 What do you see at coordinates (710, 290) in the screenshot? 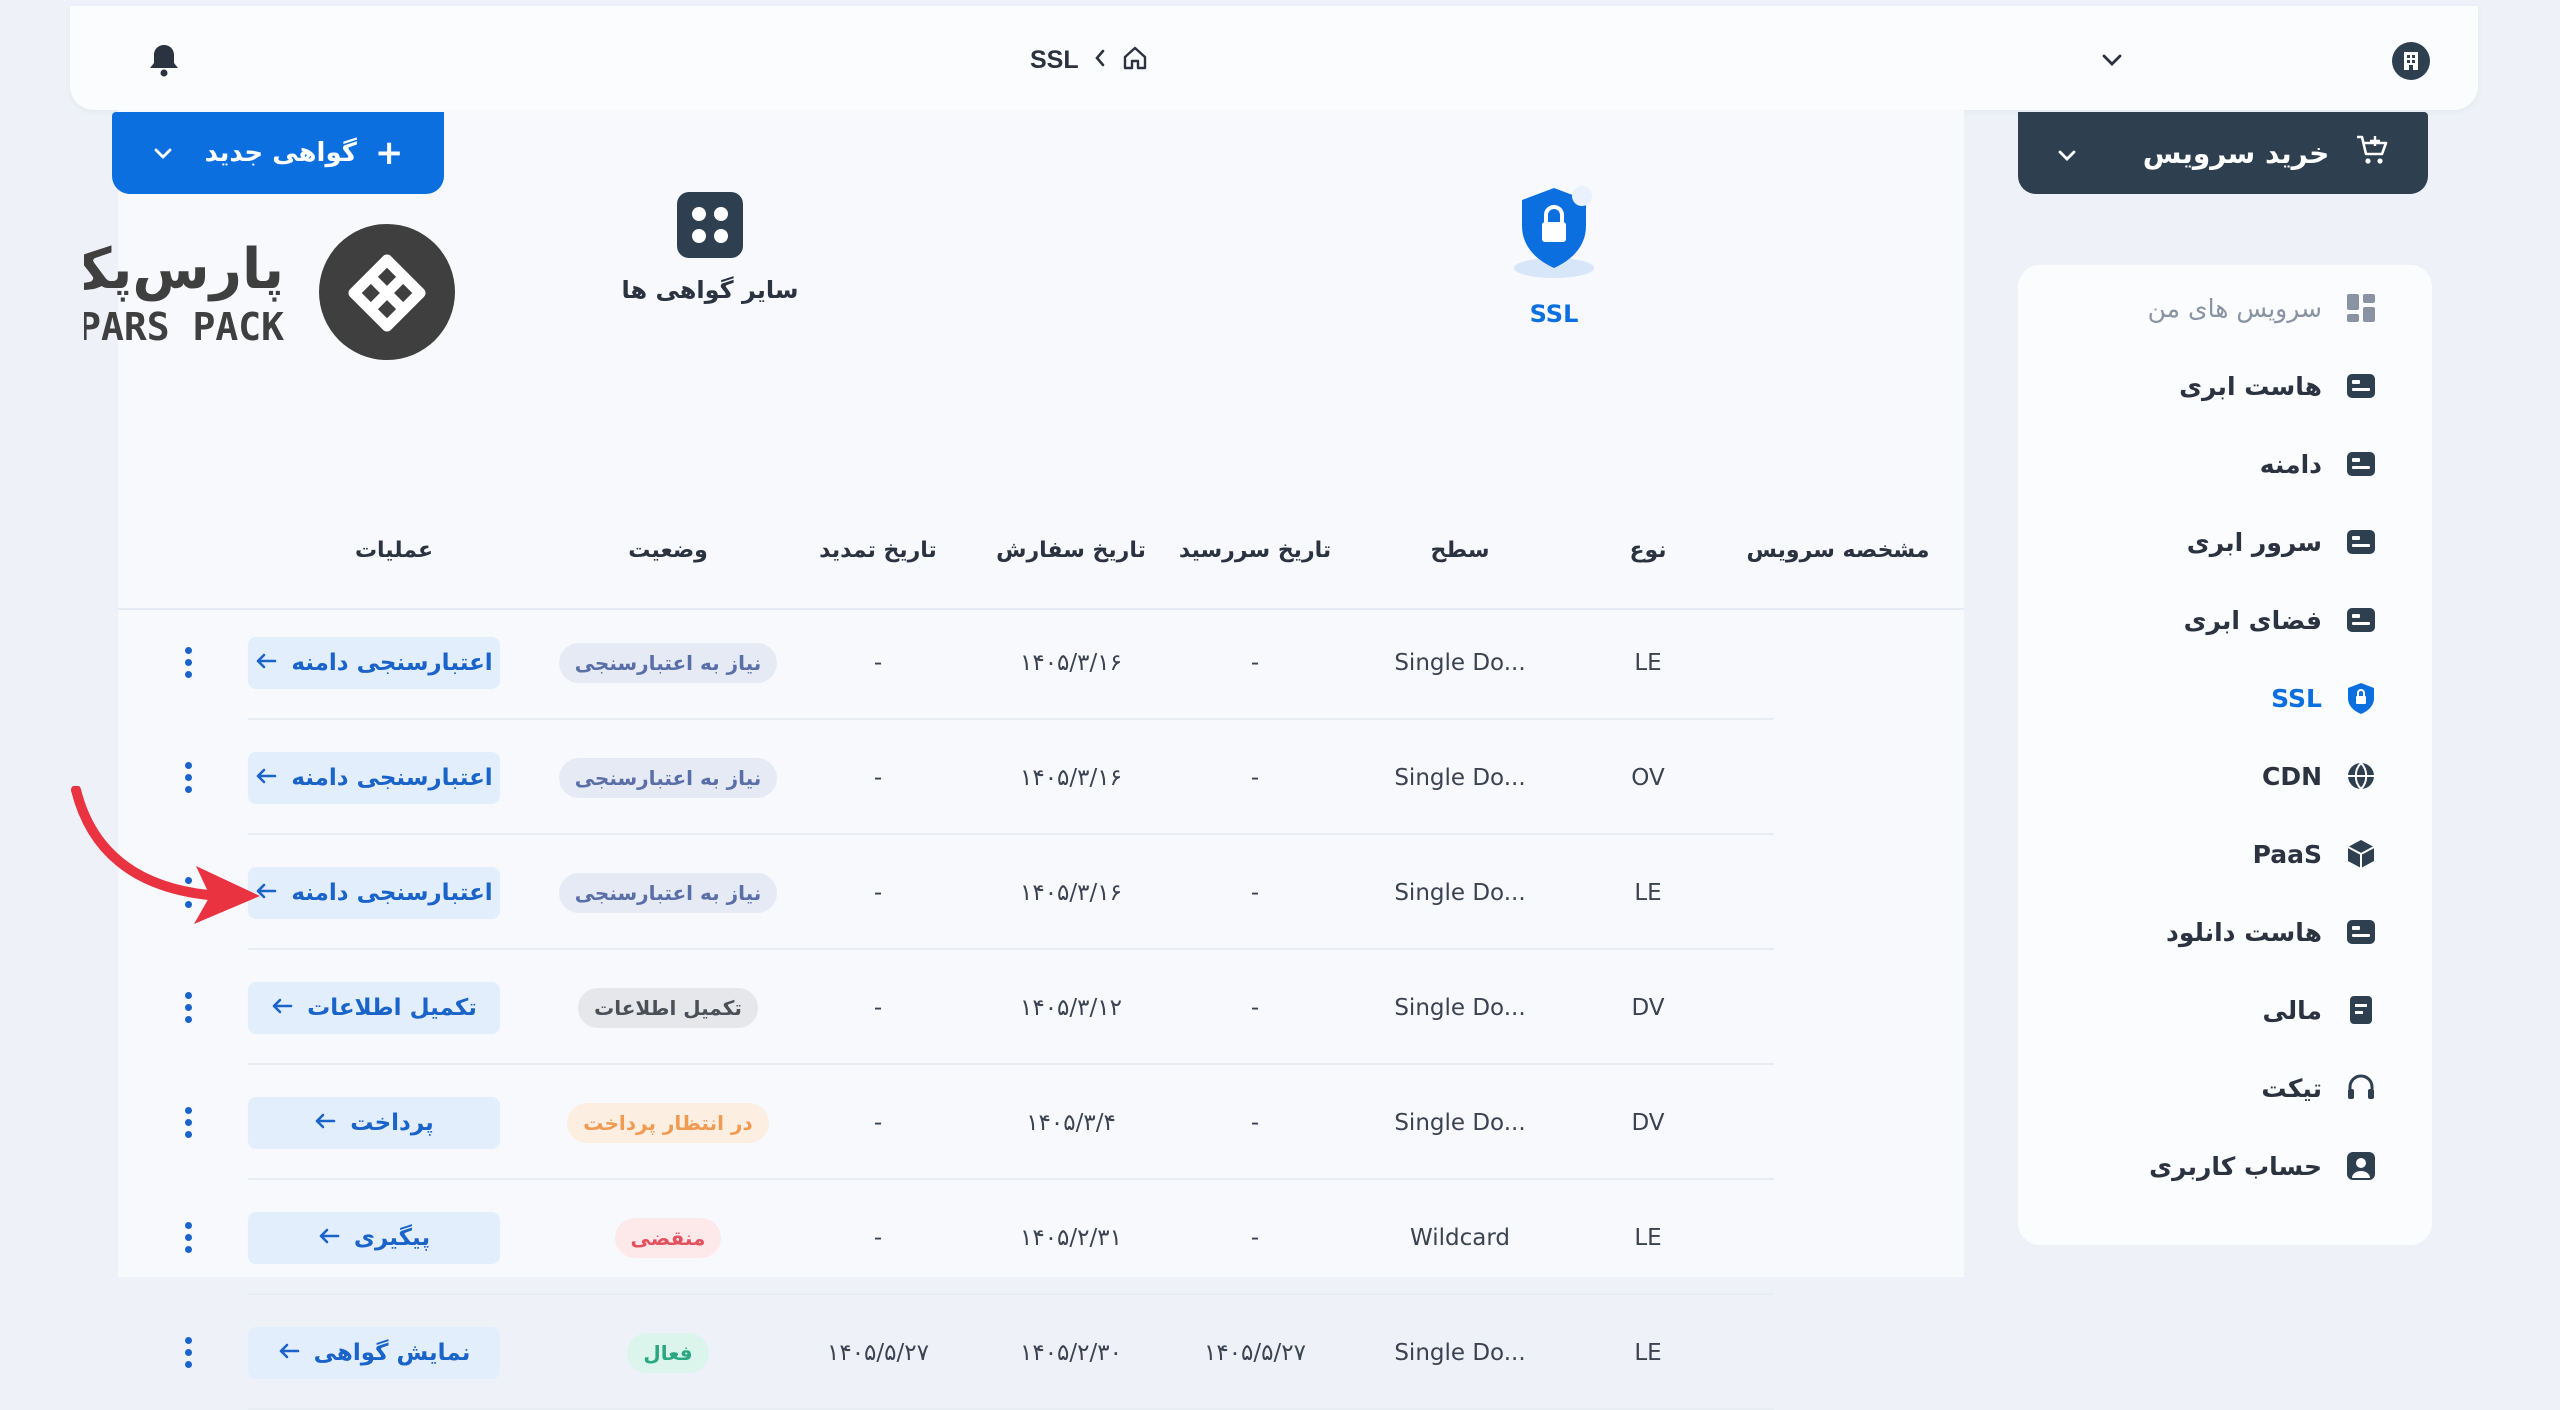
I see `tab-other-label: سایر گواهی ها` at bounding box center [710, 290].